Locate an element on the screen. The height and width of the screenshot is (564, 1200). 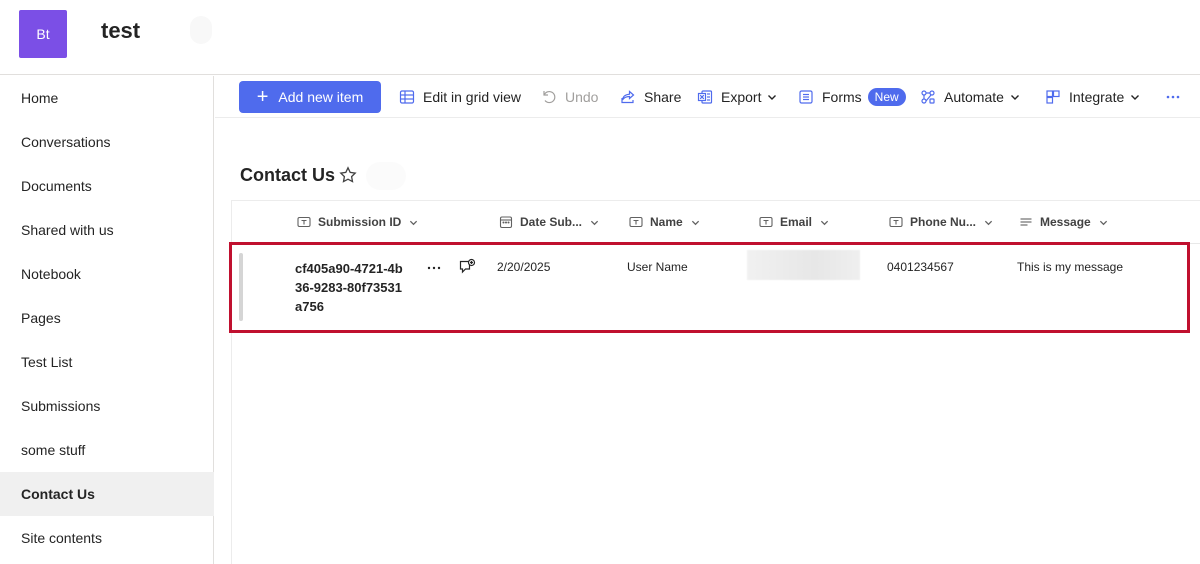
nav-item-documents: Documents is located at coordinates (107, 186).